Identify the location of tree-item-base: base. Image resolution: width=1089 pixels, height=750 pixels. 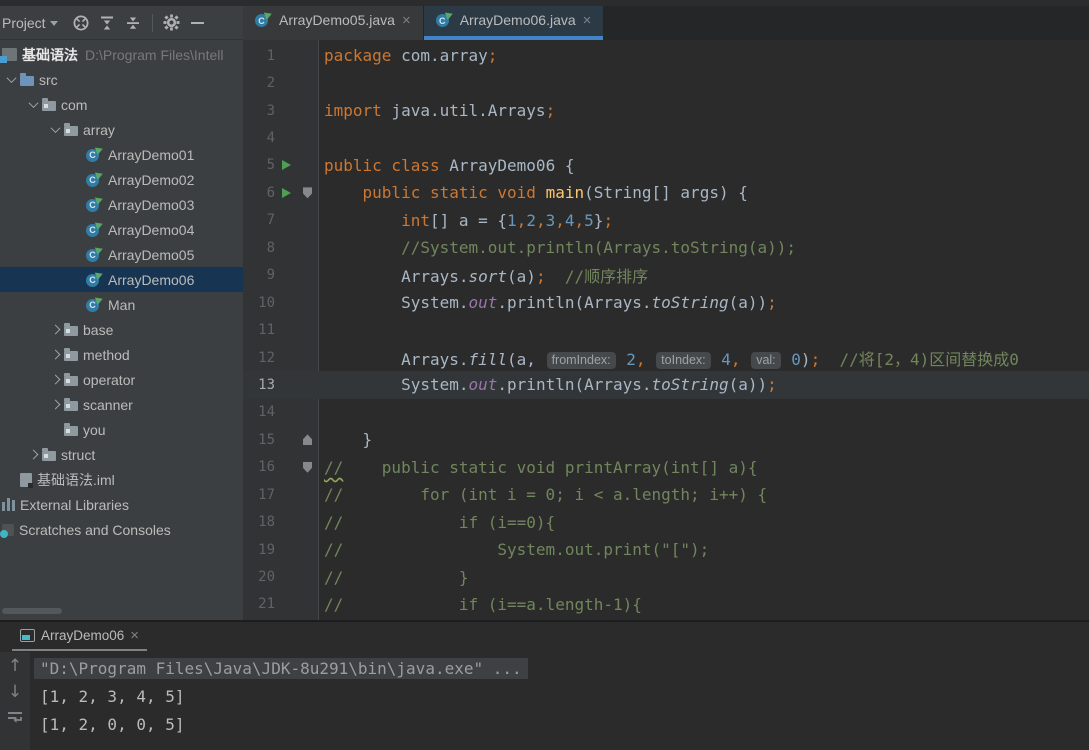
(121, 329).